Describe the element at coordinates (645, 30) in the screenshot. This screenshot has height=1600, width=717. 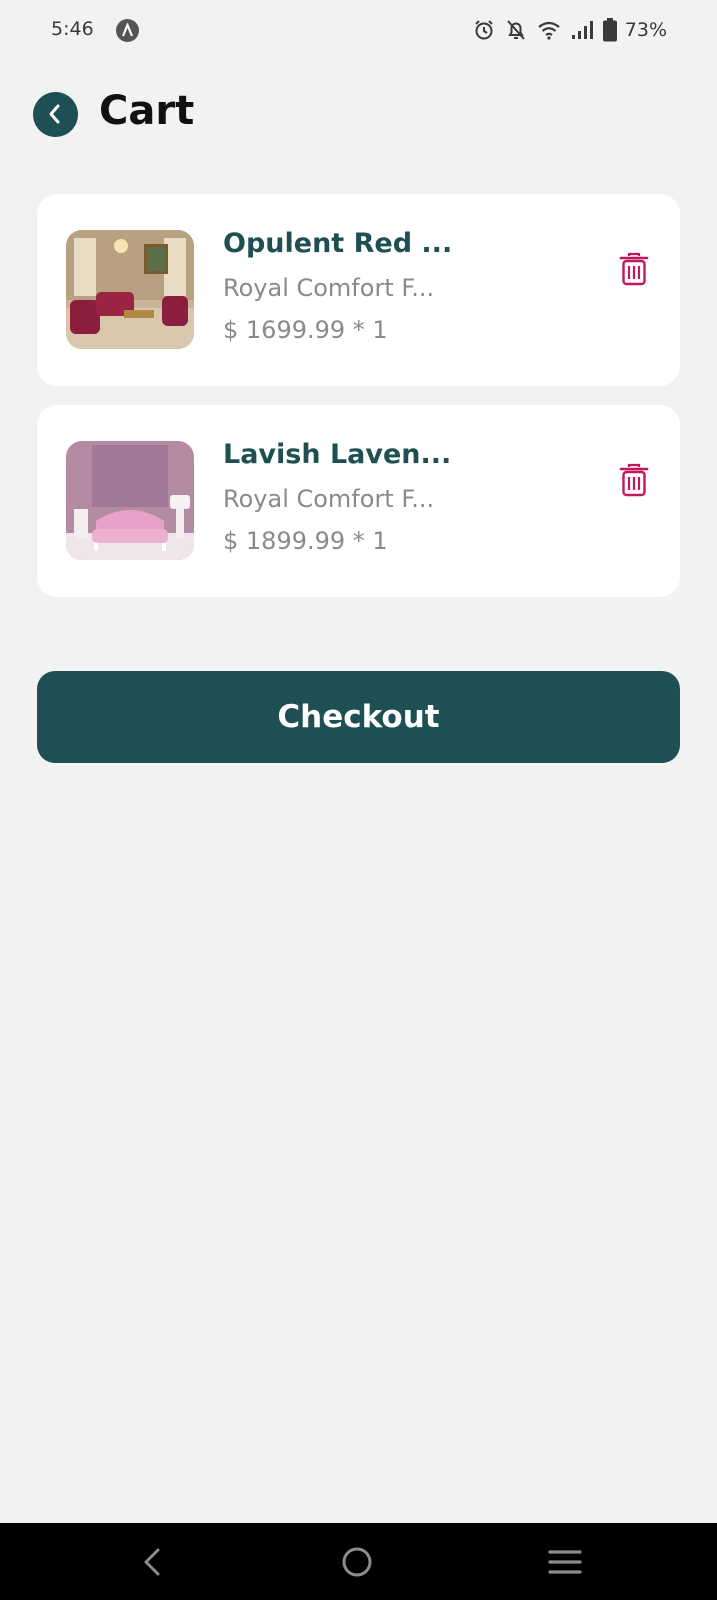
I see `battery-percent: 73%` at that location.